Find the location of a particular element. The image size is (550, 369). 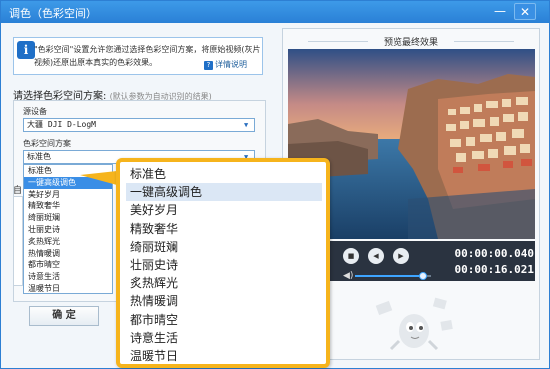

chevron-down-icon: ▼ is located at coordinates (246, 125).